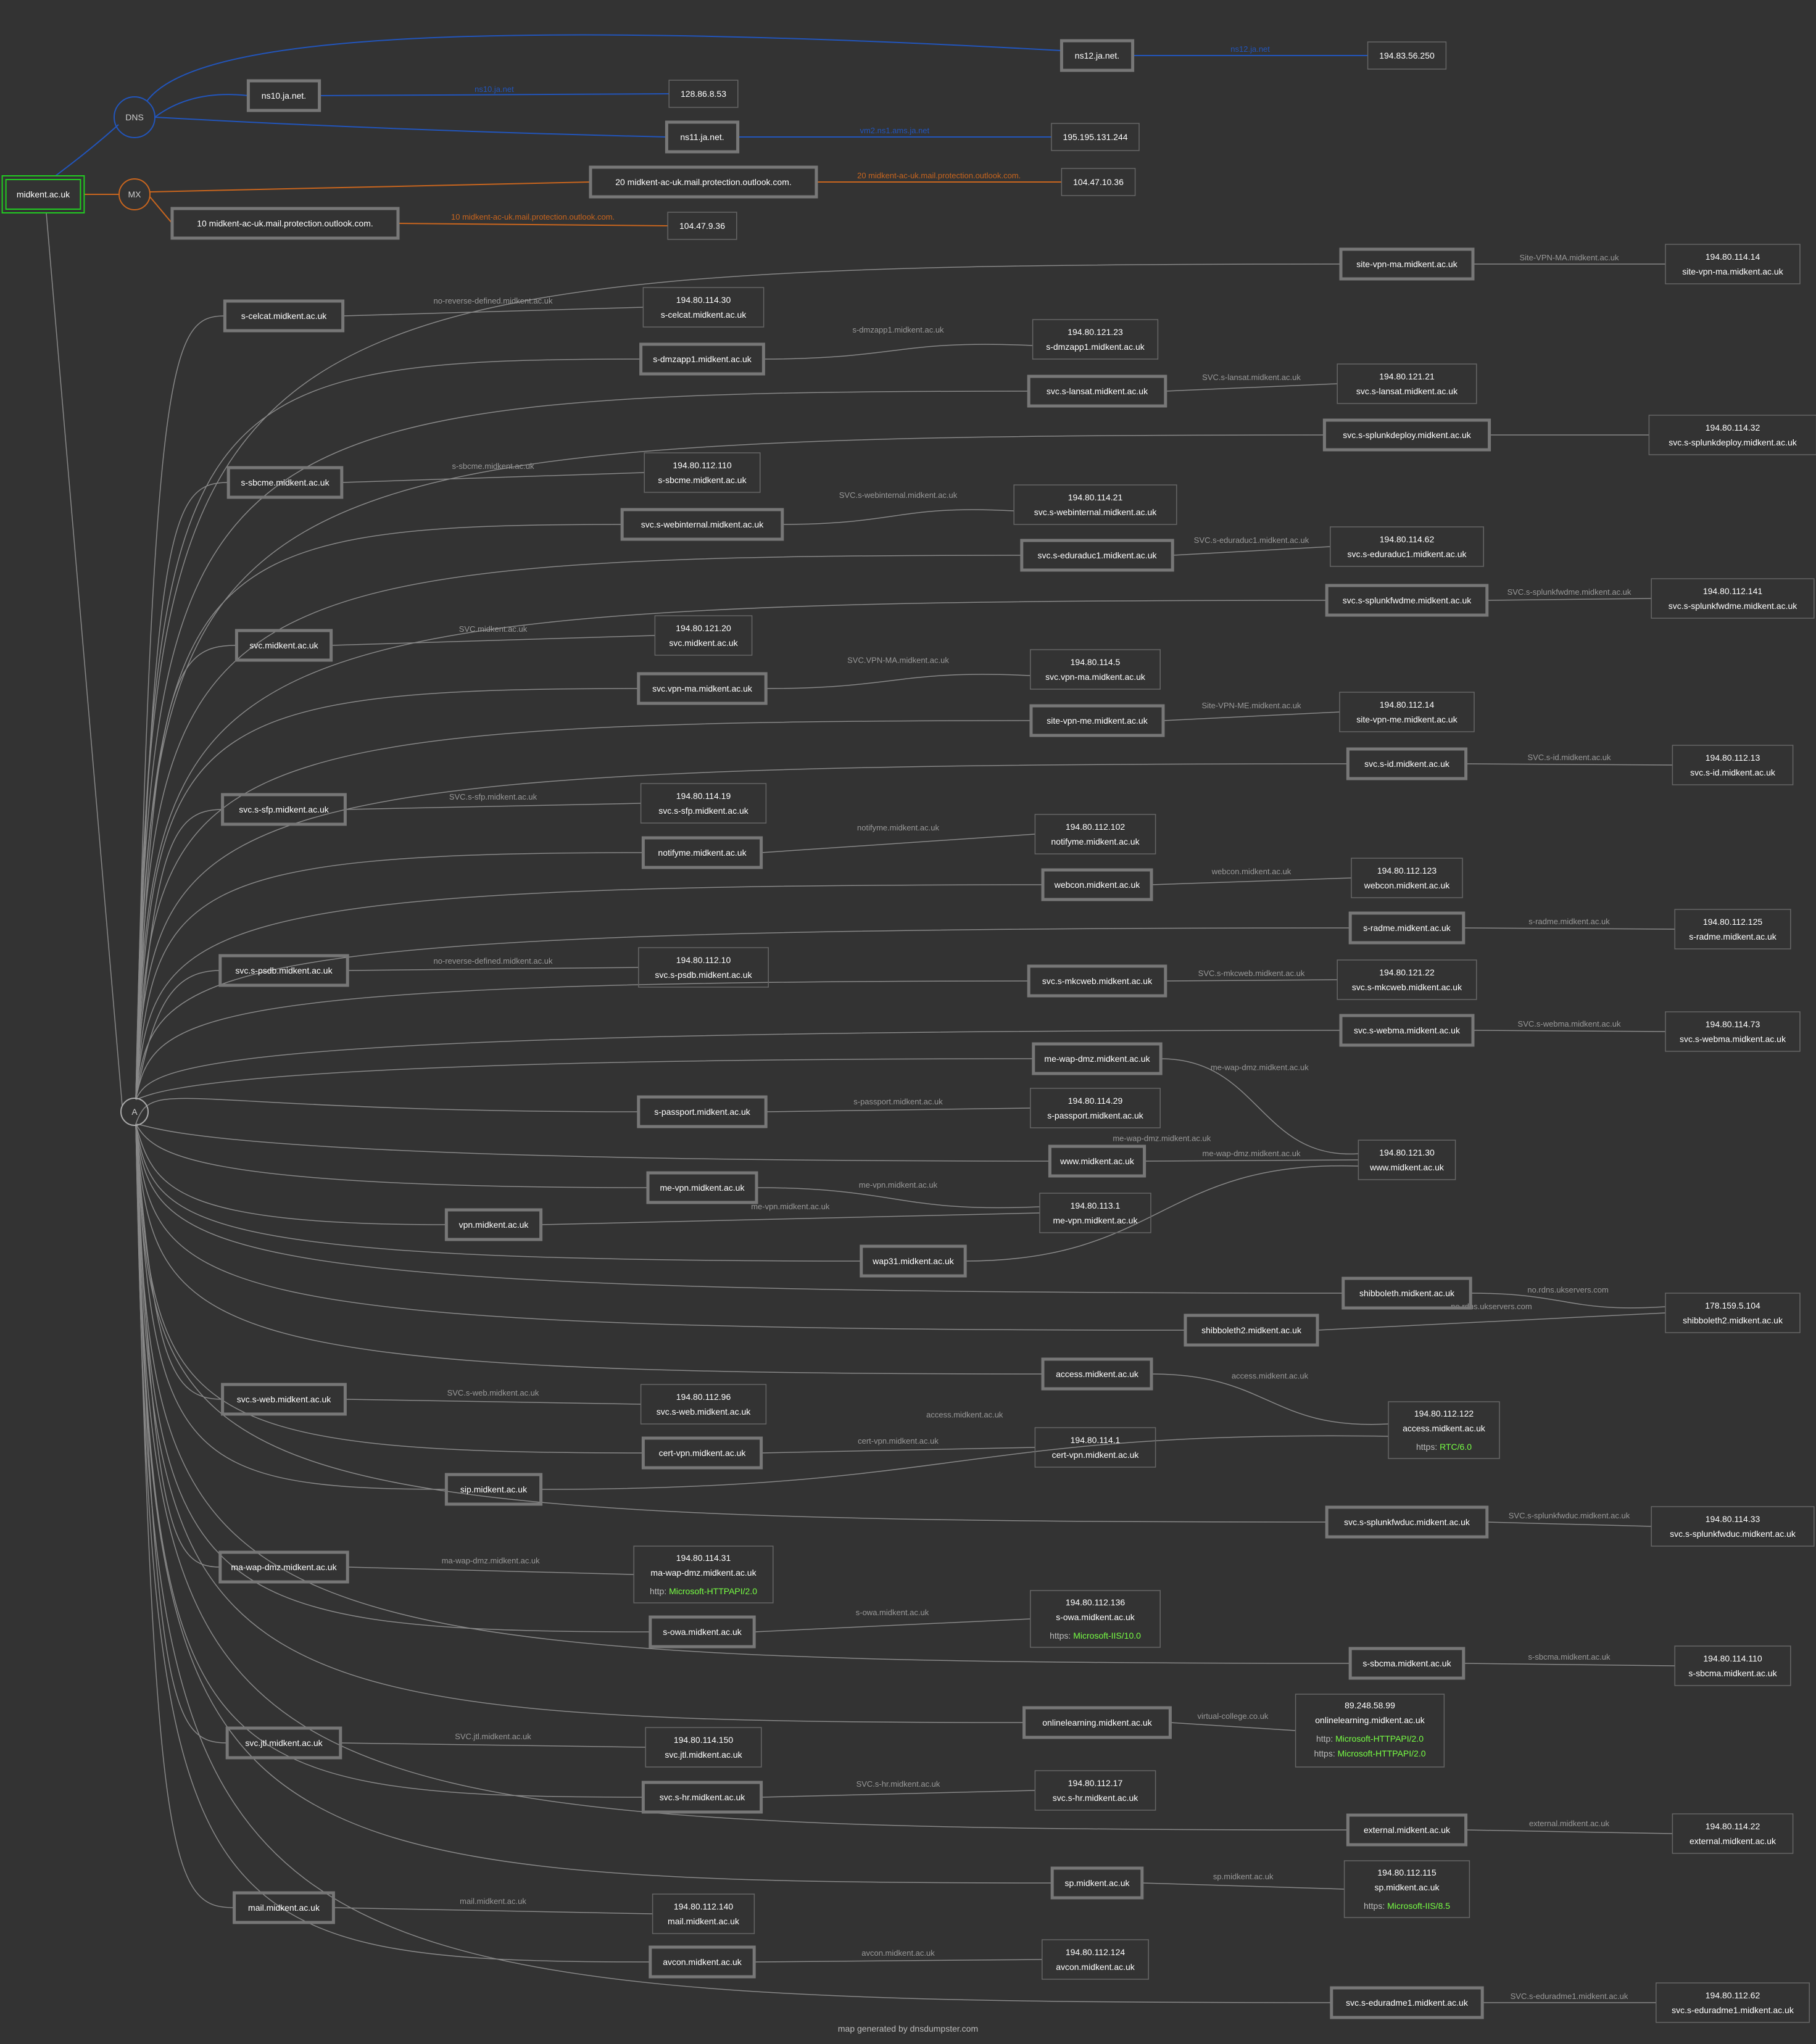 The height and width of the screenshot is (2044, 1816). Describe the element at coordinates (703, 1558) in the screenshot. I see `a-ip-ip: 194.80.114.31` at that location.